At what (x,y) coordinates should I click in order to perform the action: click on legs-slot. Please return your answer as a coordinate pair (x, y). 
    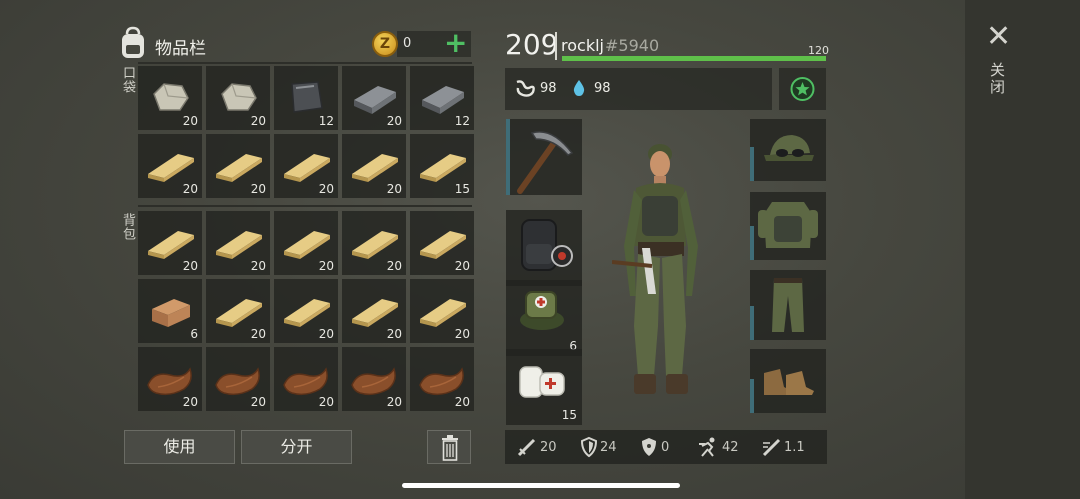
    Looking at the image, I should click on (788, 305).